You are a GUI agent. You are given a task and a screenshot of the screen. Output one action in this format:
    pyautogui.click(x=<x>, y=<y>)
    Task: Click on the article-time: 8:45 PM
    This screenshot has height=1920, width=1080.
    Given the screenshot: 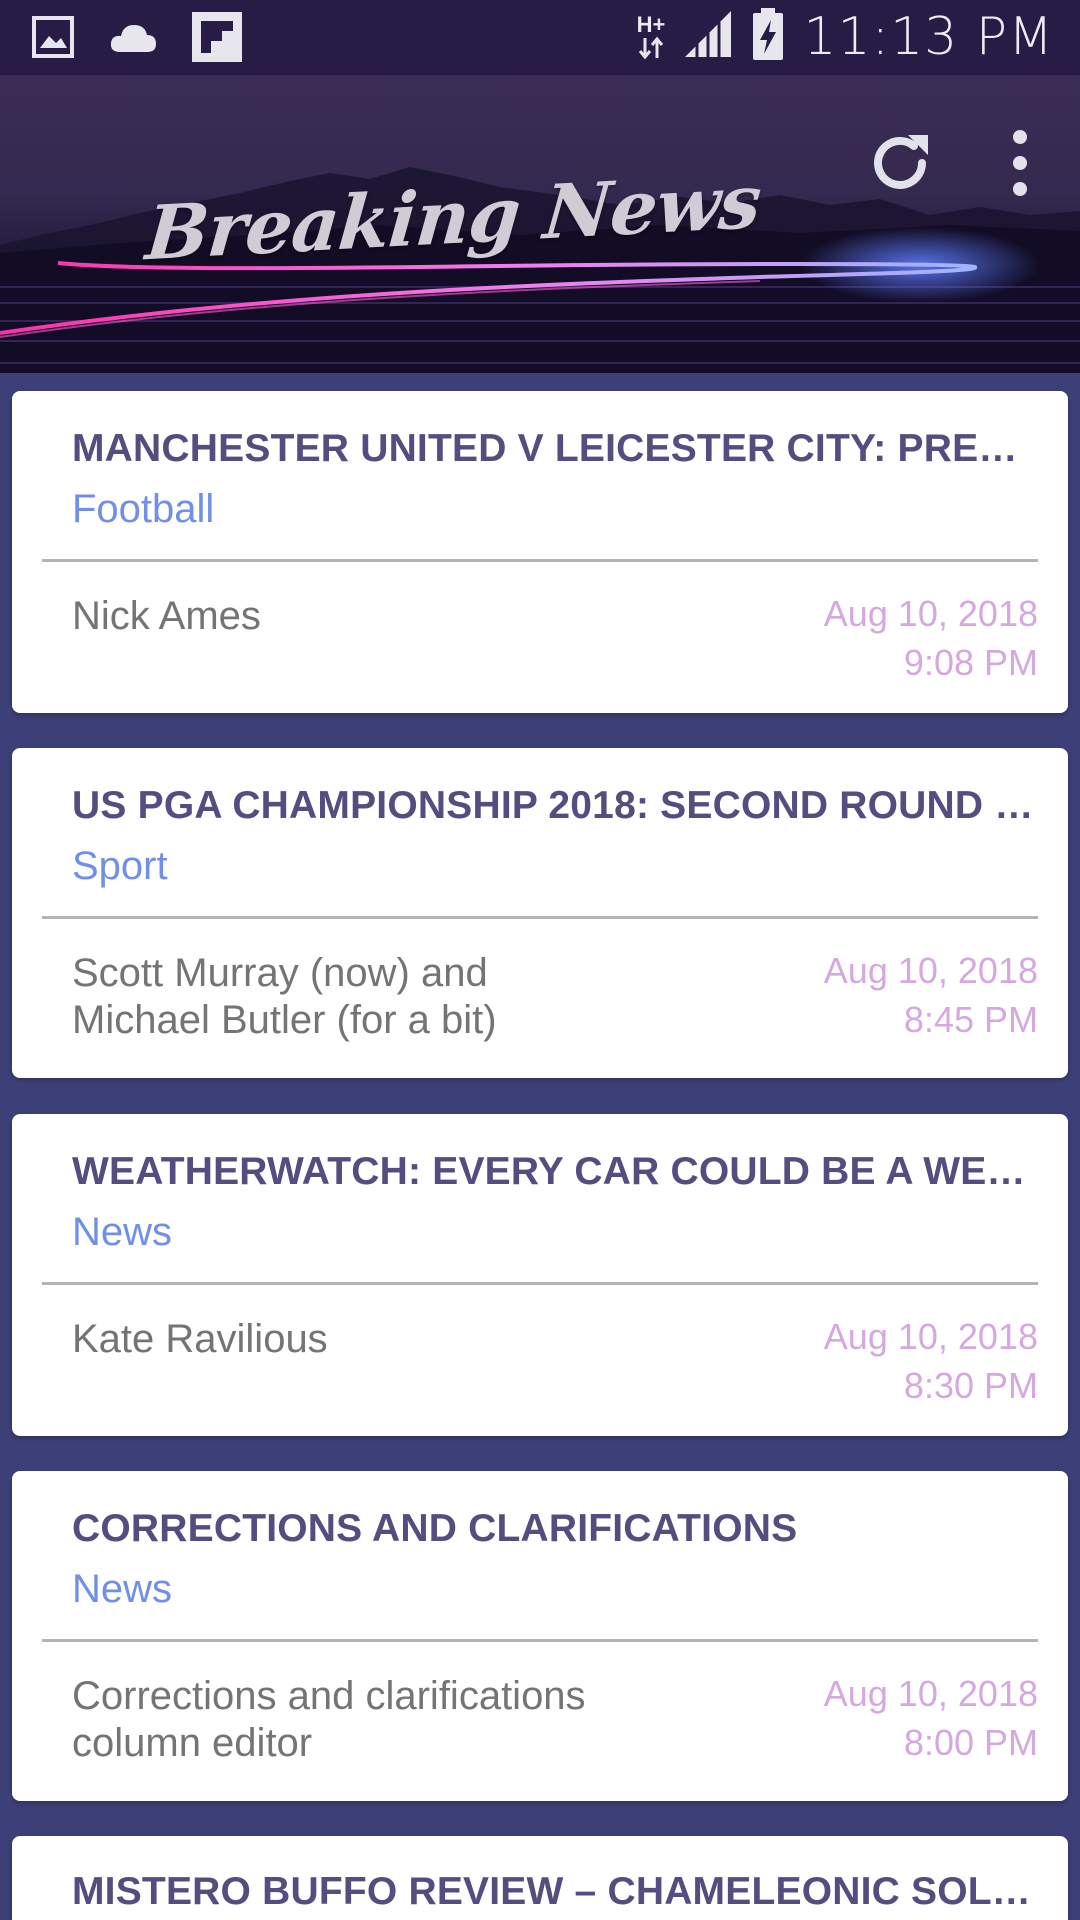 What is the action you would take?
    pyautogui.click(x=970, y=1019)
    